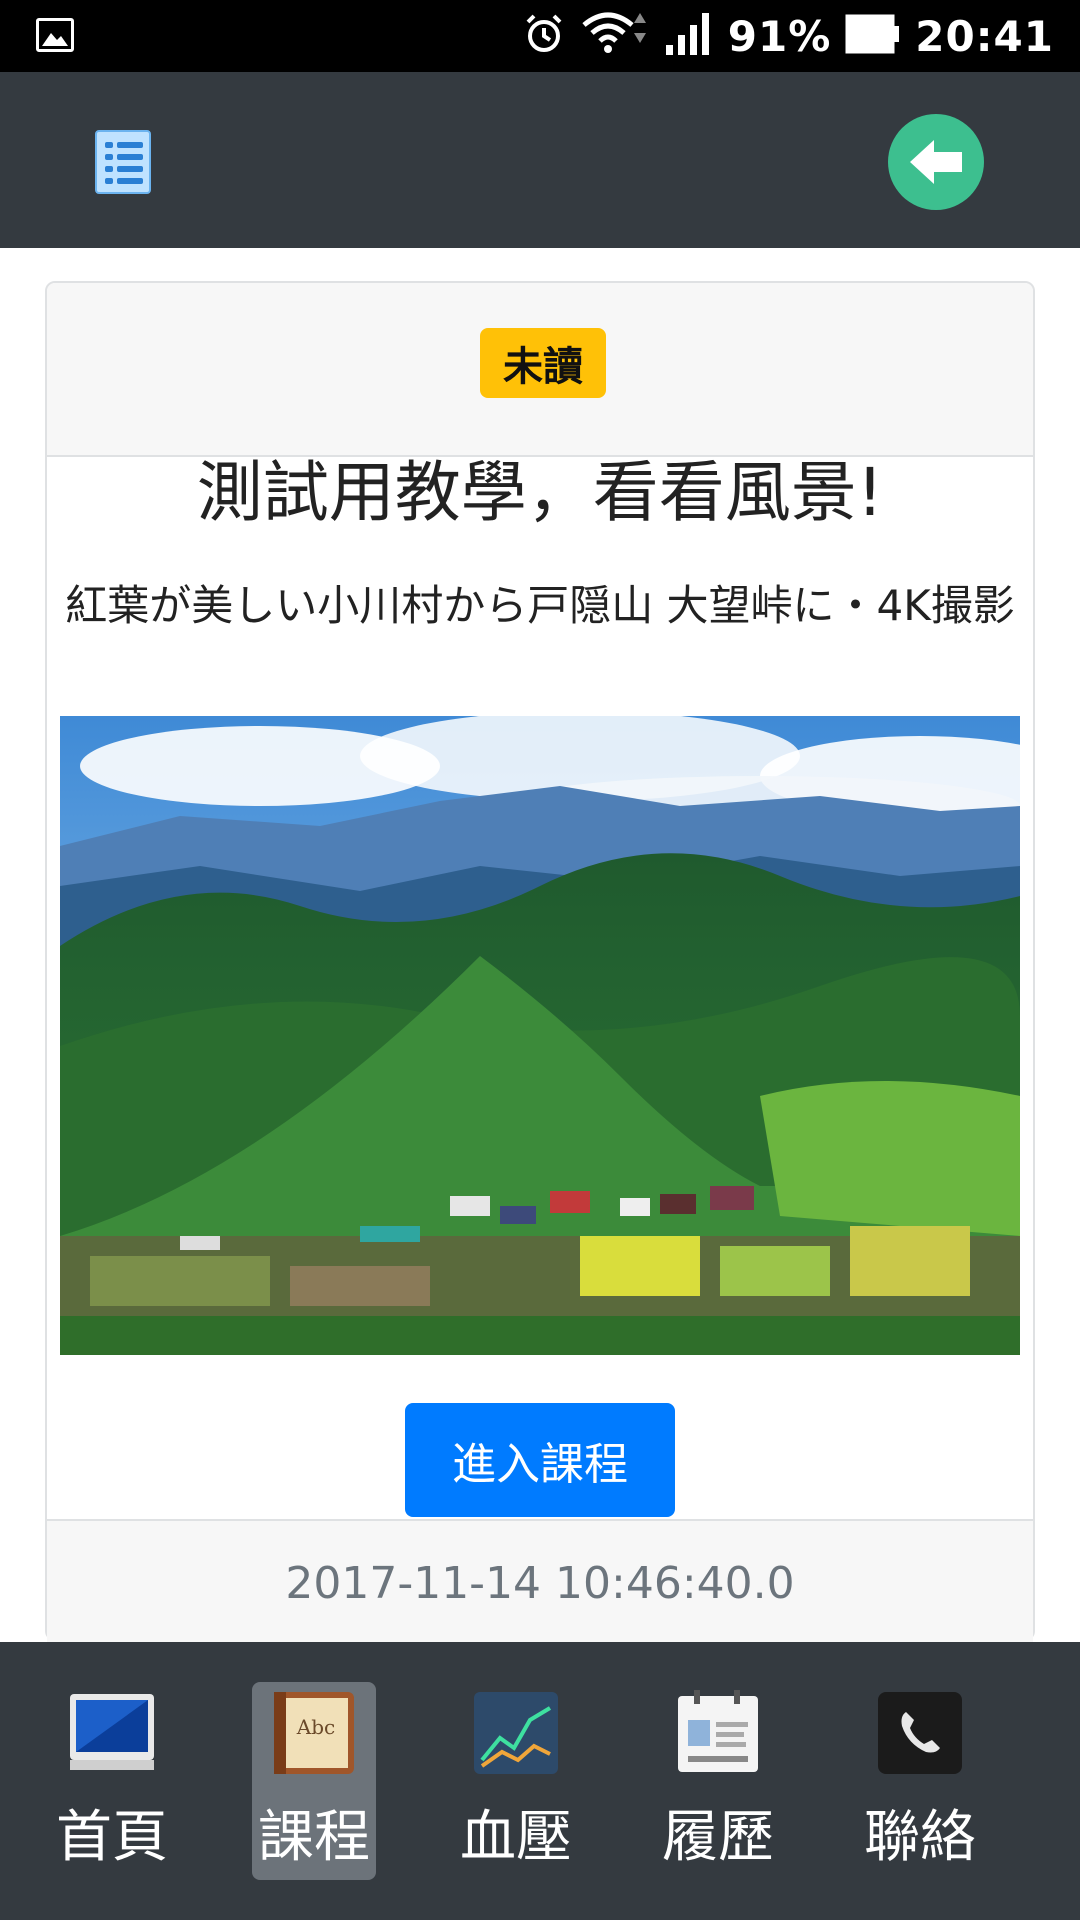 This screenshot has height=1920, width=1080. I want to click on status-right: 91% 20:41, so click(788, 36).